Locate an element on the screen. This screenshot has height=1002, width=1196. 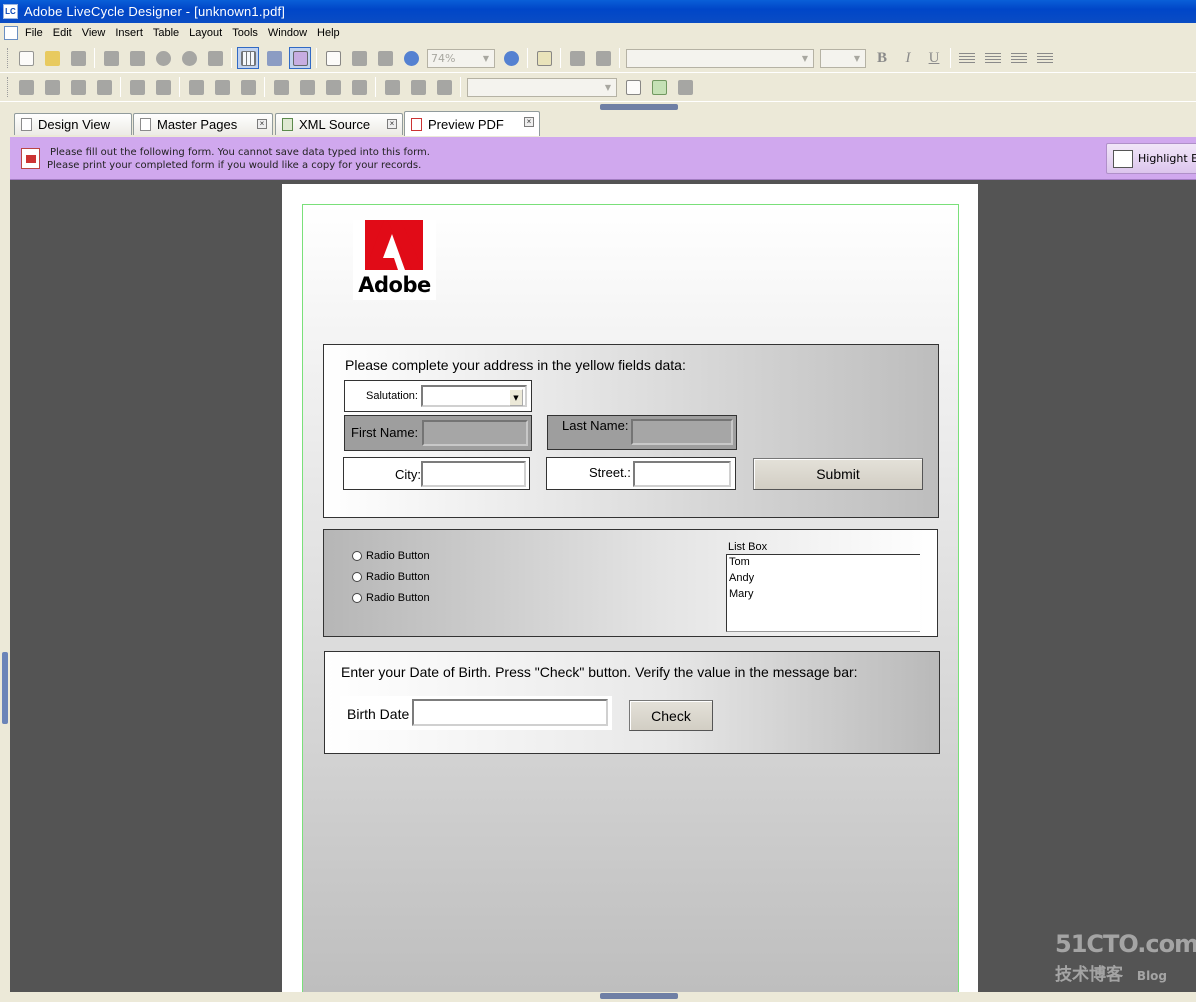
list-item: Mary is located at coordinates (823, 595).